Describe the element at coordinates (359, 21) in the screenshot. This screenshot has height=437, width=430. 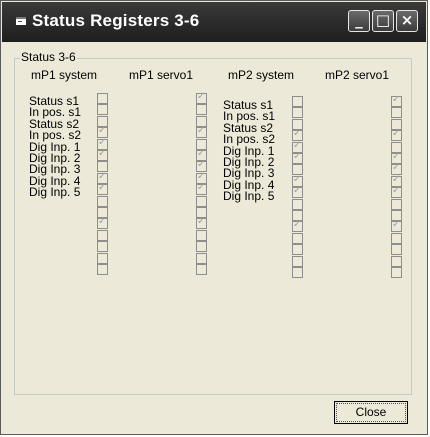
I see `minimize-button: _` at that location.